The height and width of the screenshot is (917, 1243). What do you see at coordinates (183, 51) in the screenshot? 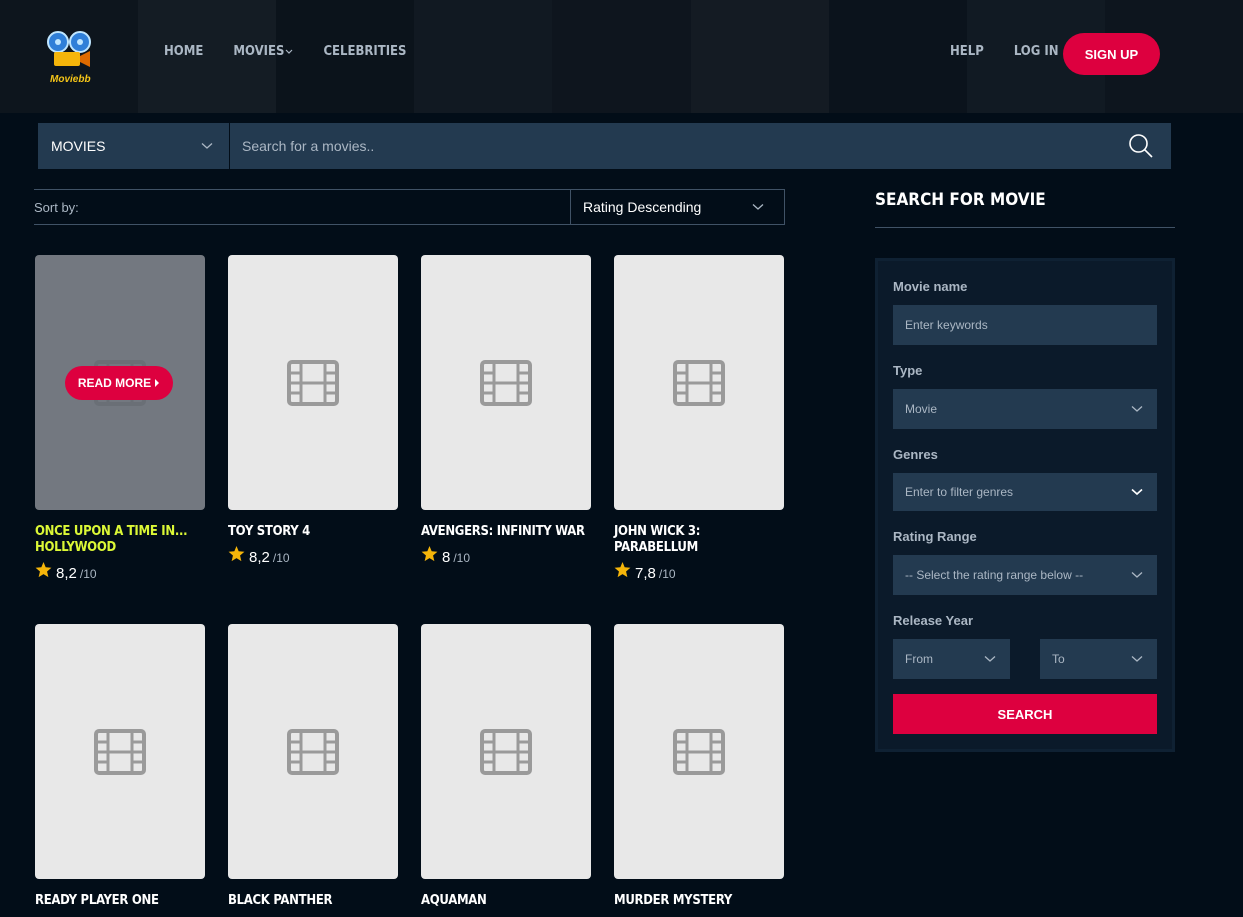
I see `nav-home: HOME` at bounding box center [183, 51].